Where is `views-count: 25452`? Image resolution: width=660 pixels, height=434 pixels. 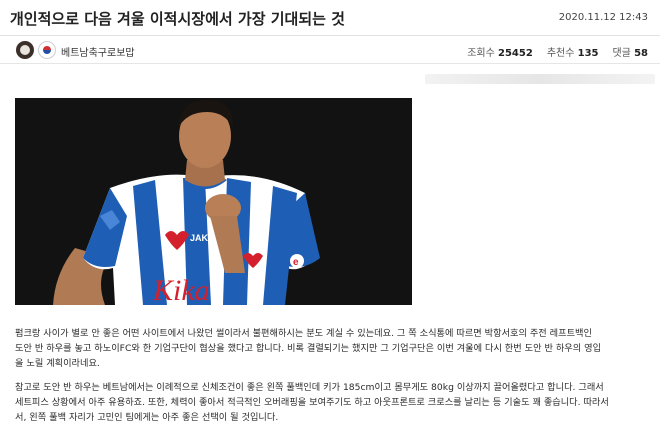 views-count: 25452 is located at coordinates (515, 53).